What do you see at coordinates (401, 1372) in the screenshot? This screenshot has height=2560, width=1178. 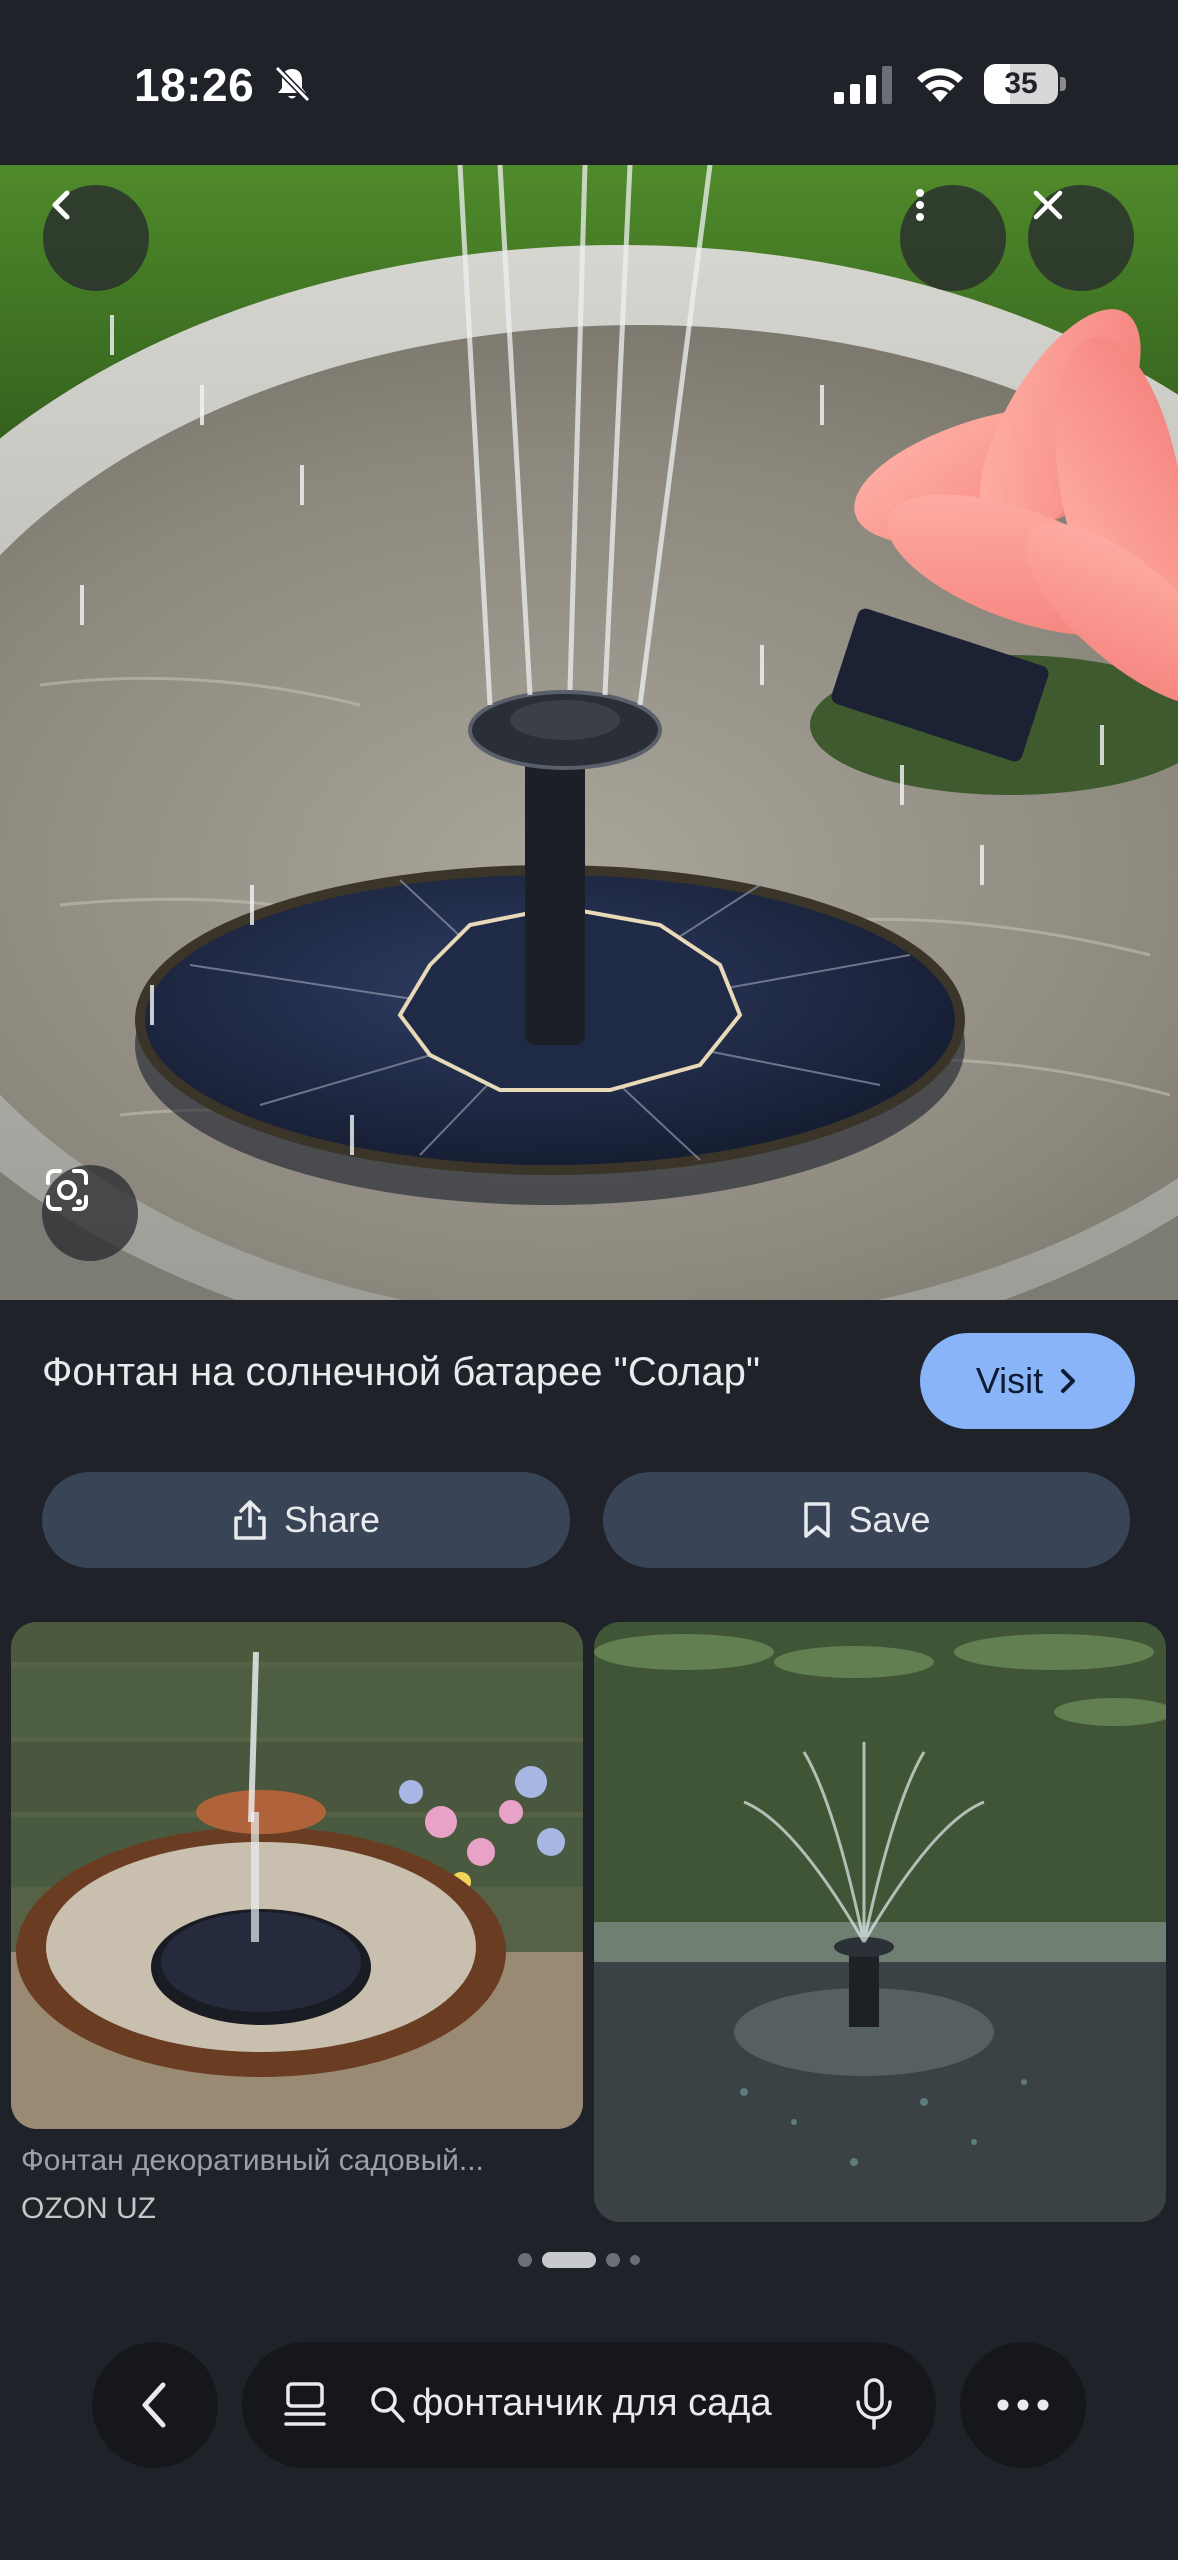 I see `result-title: Фонтан на солнечной батарее "Солар"` at bounding box center [401, 1372].